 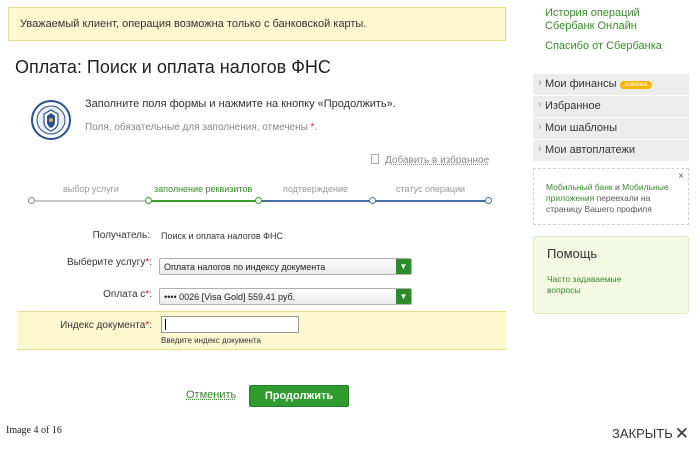 What do you see at coordinates (150, 325) in the screenshot?
I see `doc-index-label-colon: :` at bounding box center [150, 325].